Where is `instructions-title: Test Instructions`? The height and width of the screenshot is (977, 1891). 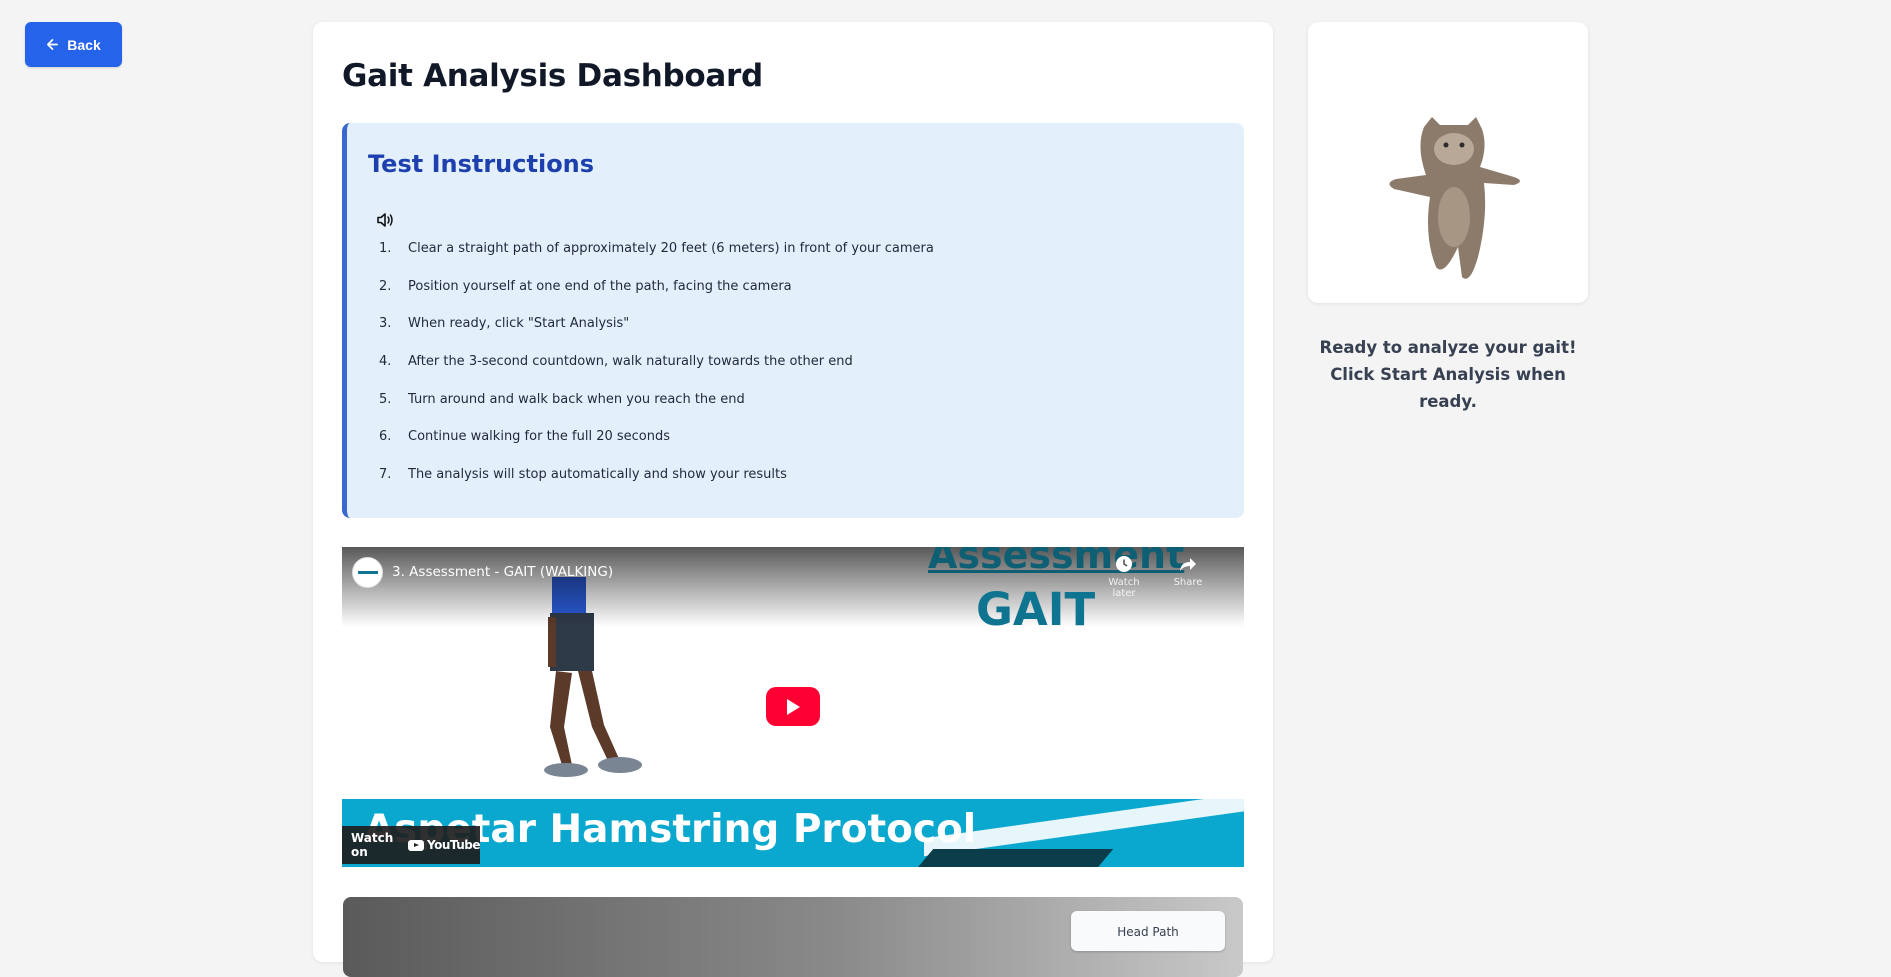
instructions-title: Test Instructions is located at coordinates (481, 164).